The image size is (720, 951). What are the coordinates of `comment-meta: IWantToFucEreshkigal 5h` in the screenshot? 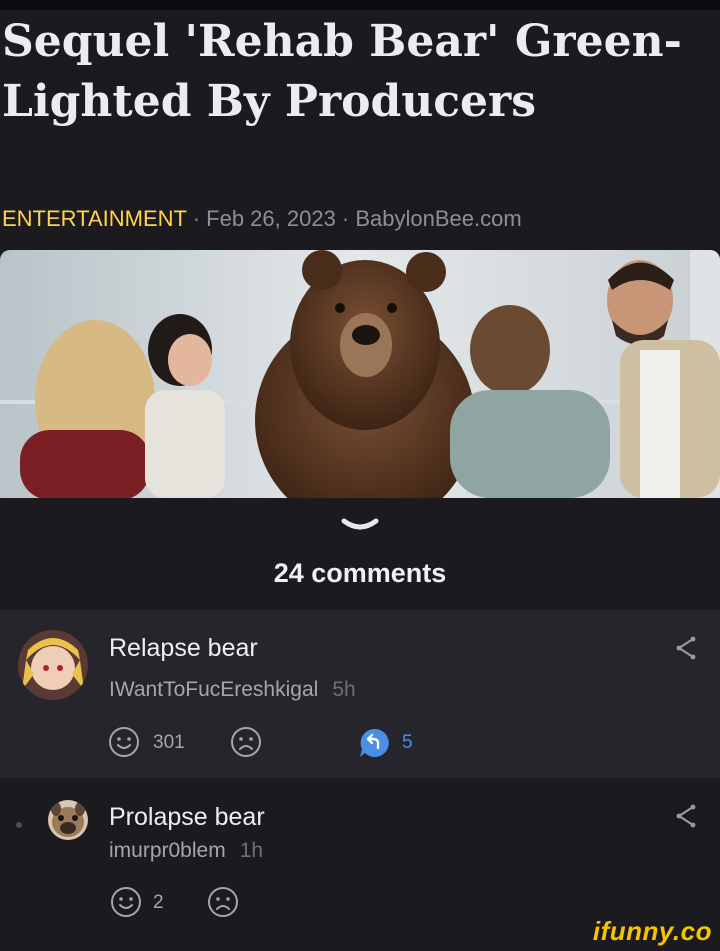 It's located at (232, 690).